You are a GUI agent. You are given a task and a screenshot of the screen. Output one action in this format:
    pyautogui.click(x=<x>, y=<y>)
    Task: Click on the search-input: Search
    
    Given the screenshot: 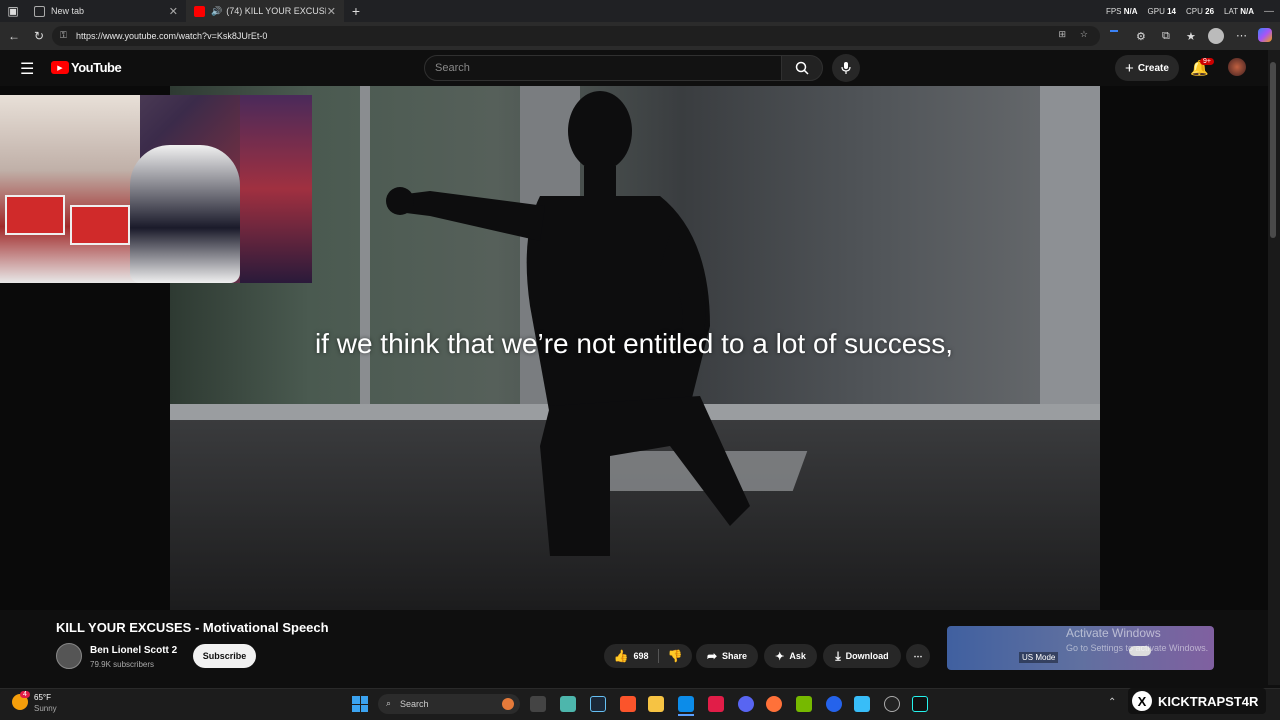 What is the action you would take?
    pyautogui.click(x=603, y=68)
    